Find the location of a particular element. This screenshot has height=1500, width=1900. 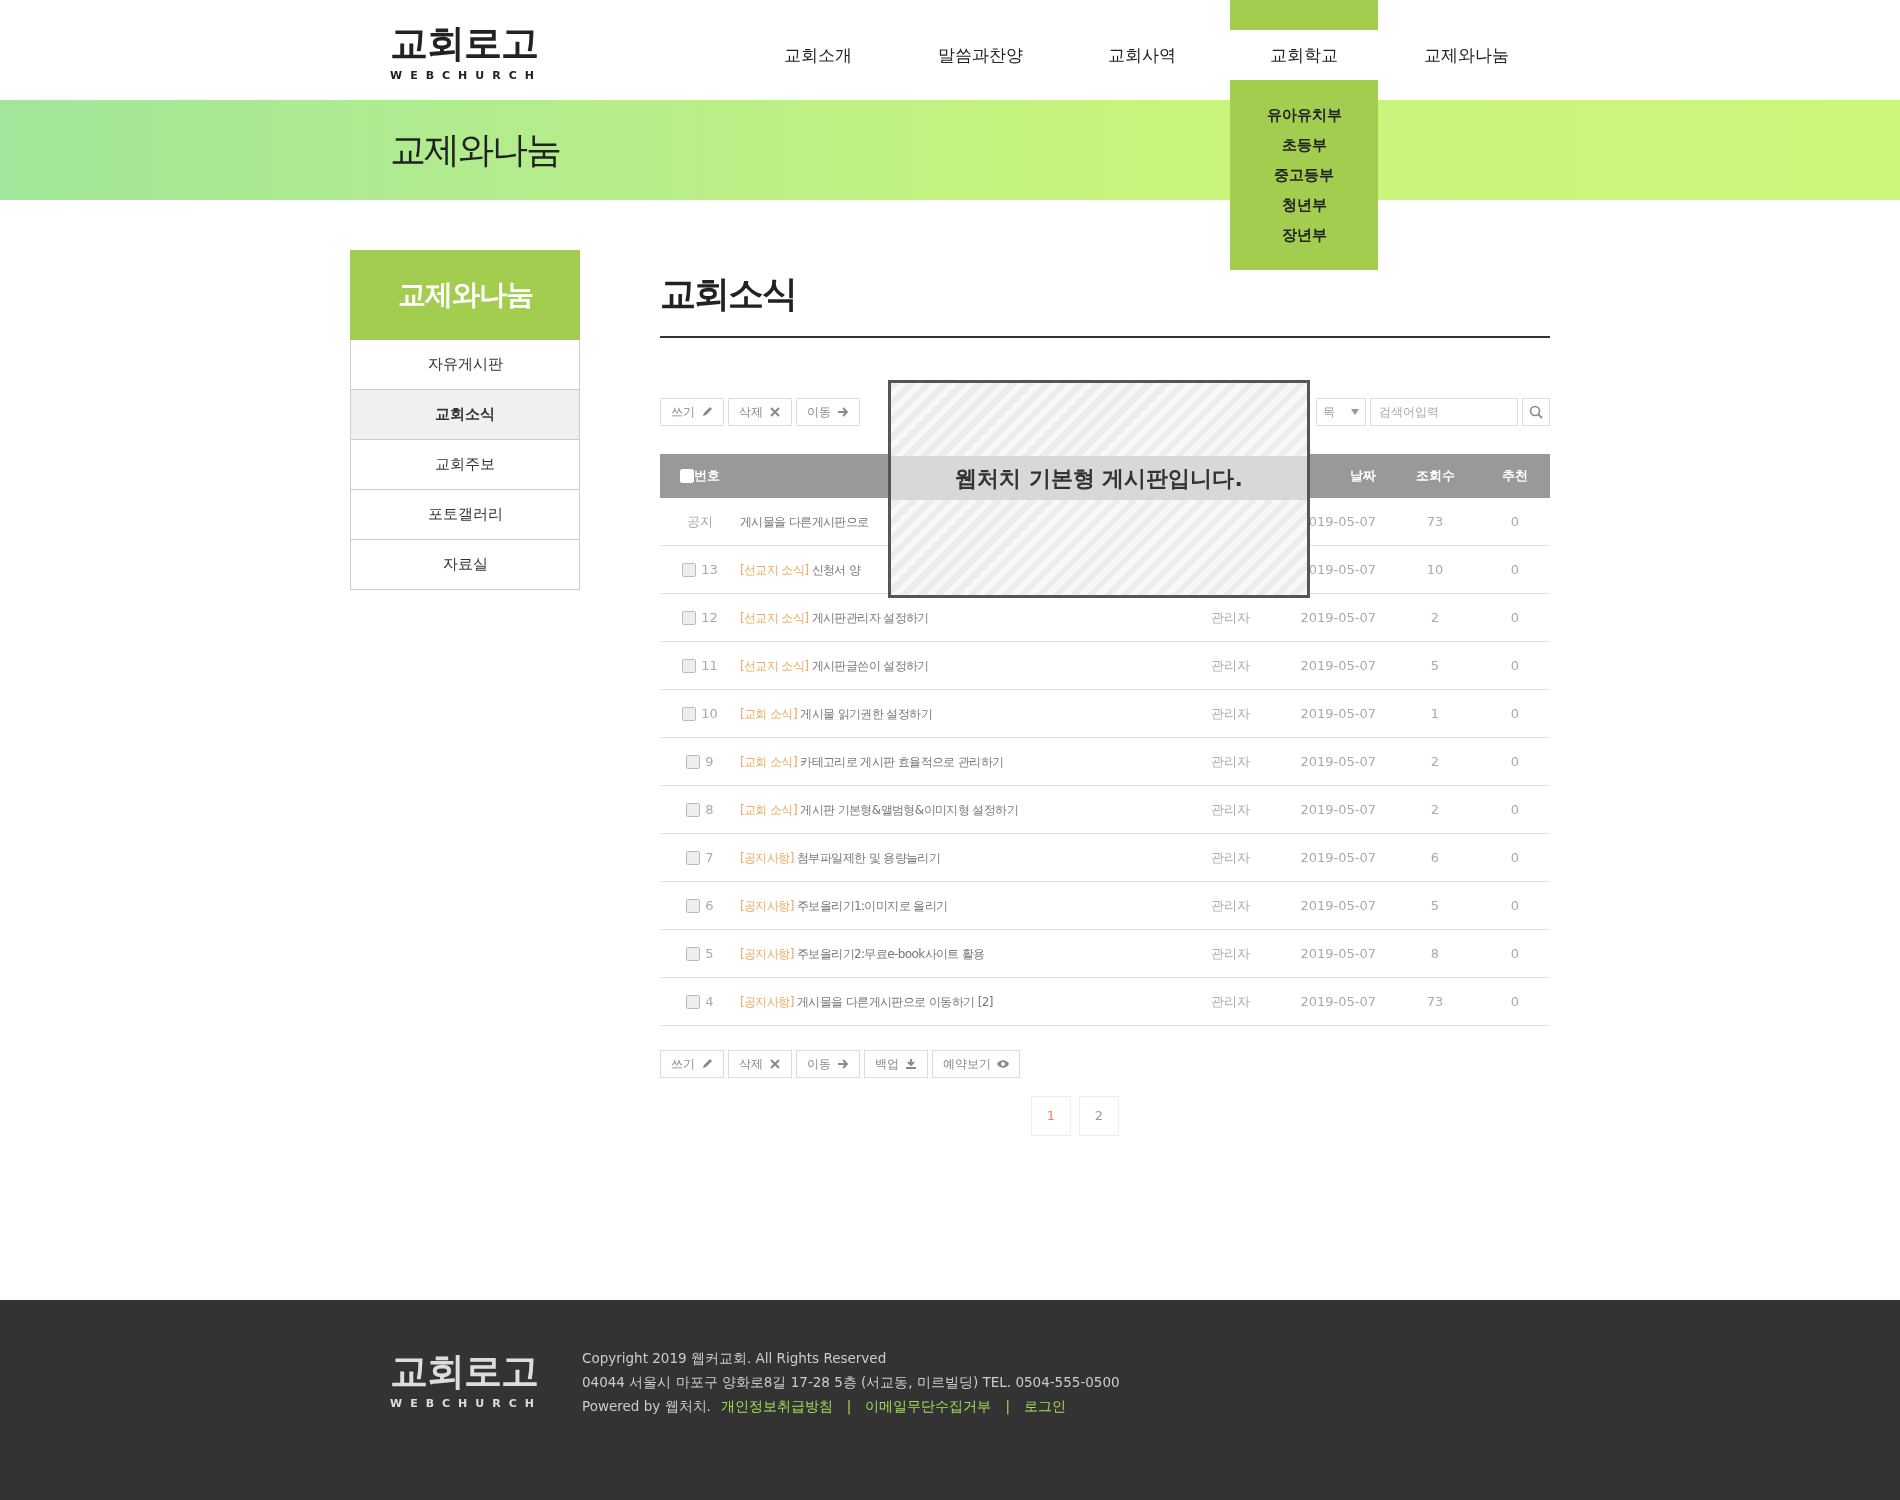

nav-link: 교회소개 is located at coordinates (818, 56).